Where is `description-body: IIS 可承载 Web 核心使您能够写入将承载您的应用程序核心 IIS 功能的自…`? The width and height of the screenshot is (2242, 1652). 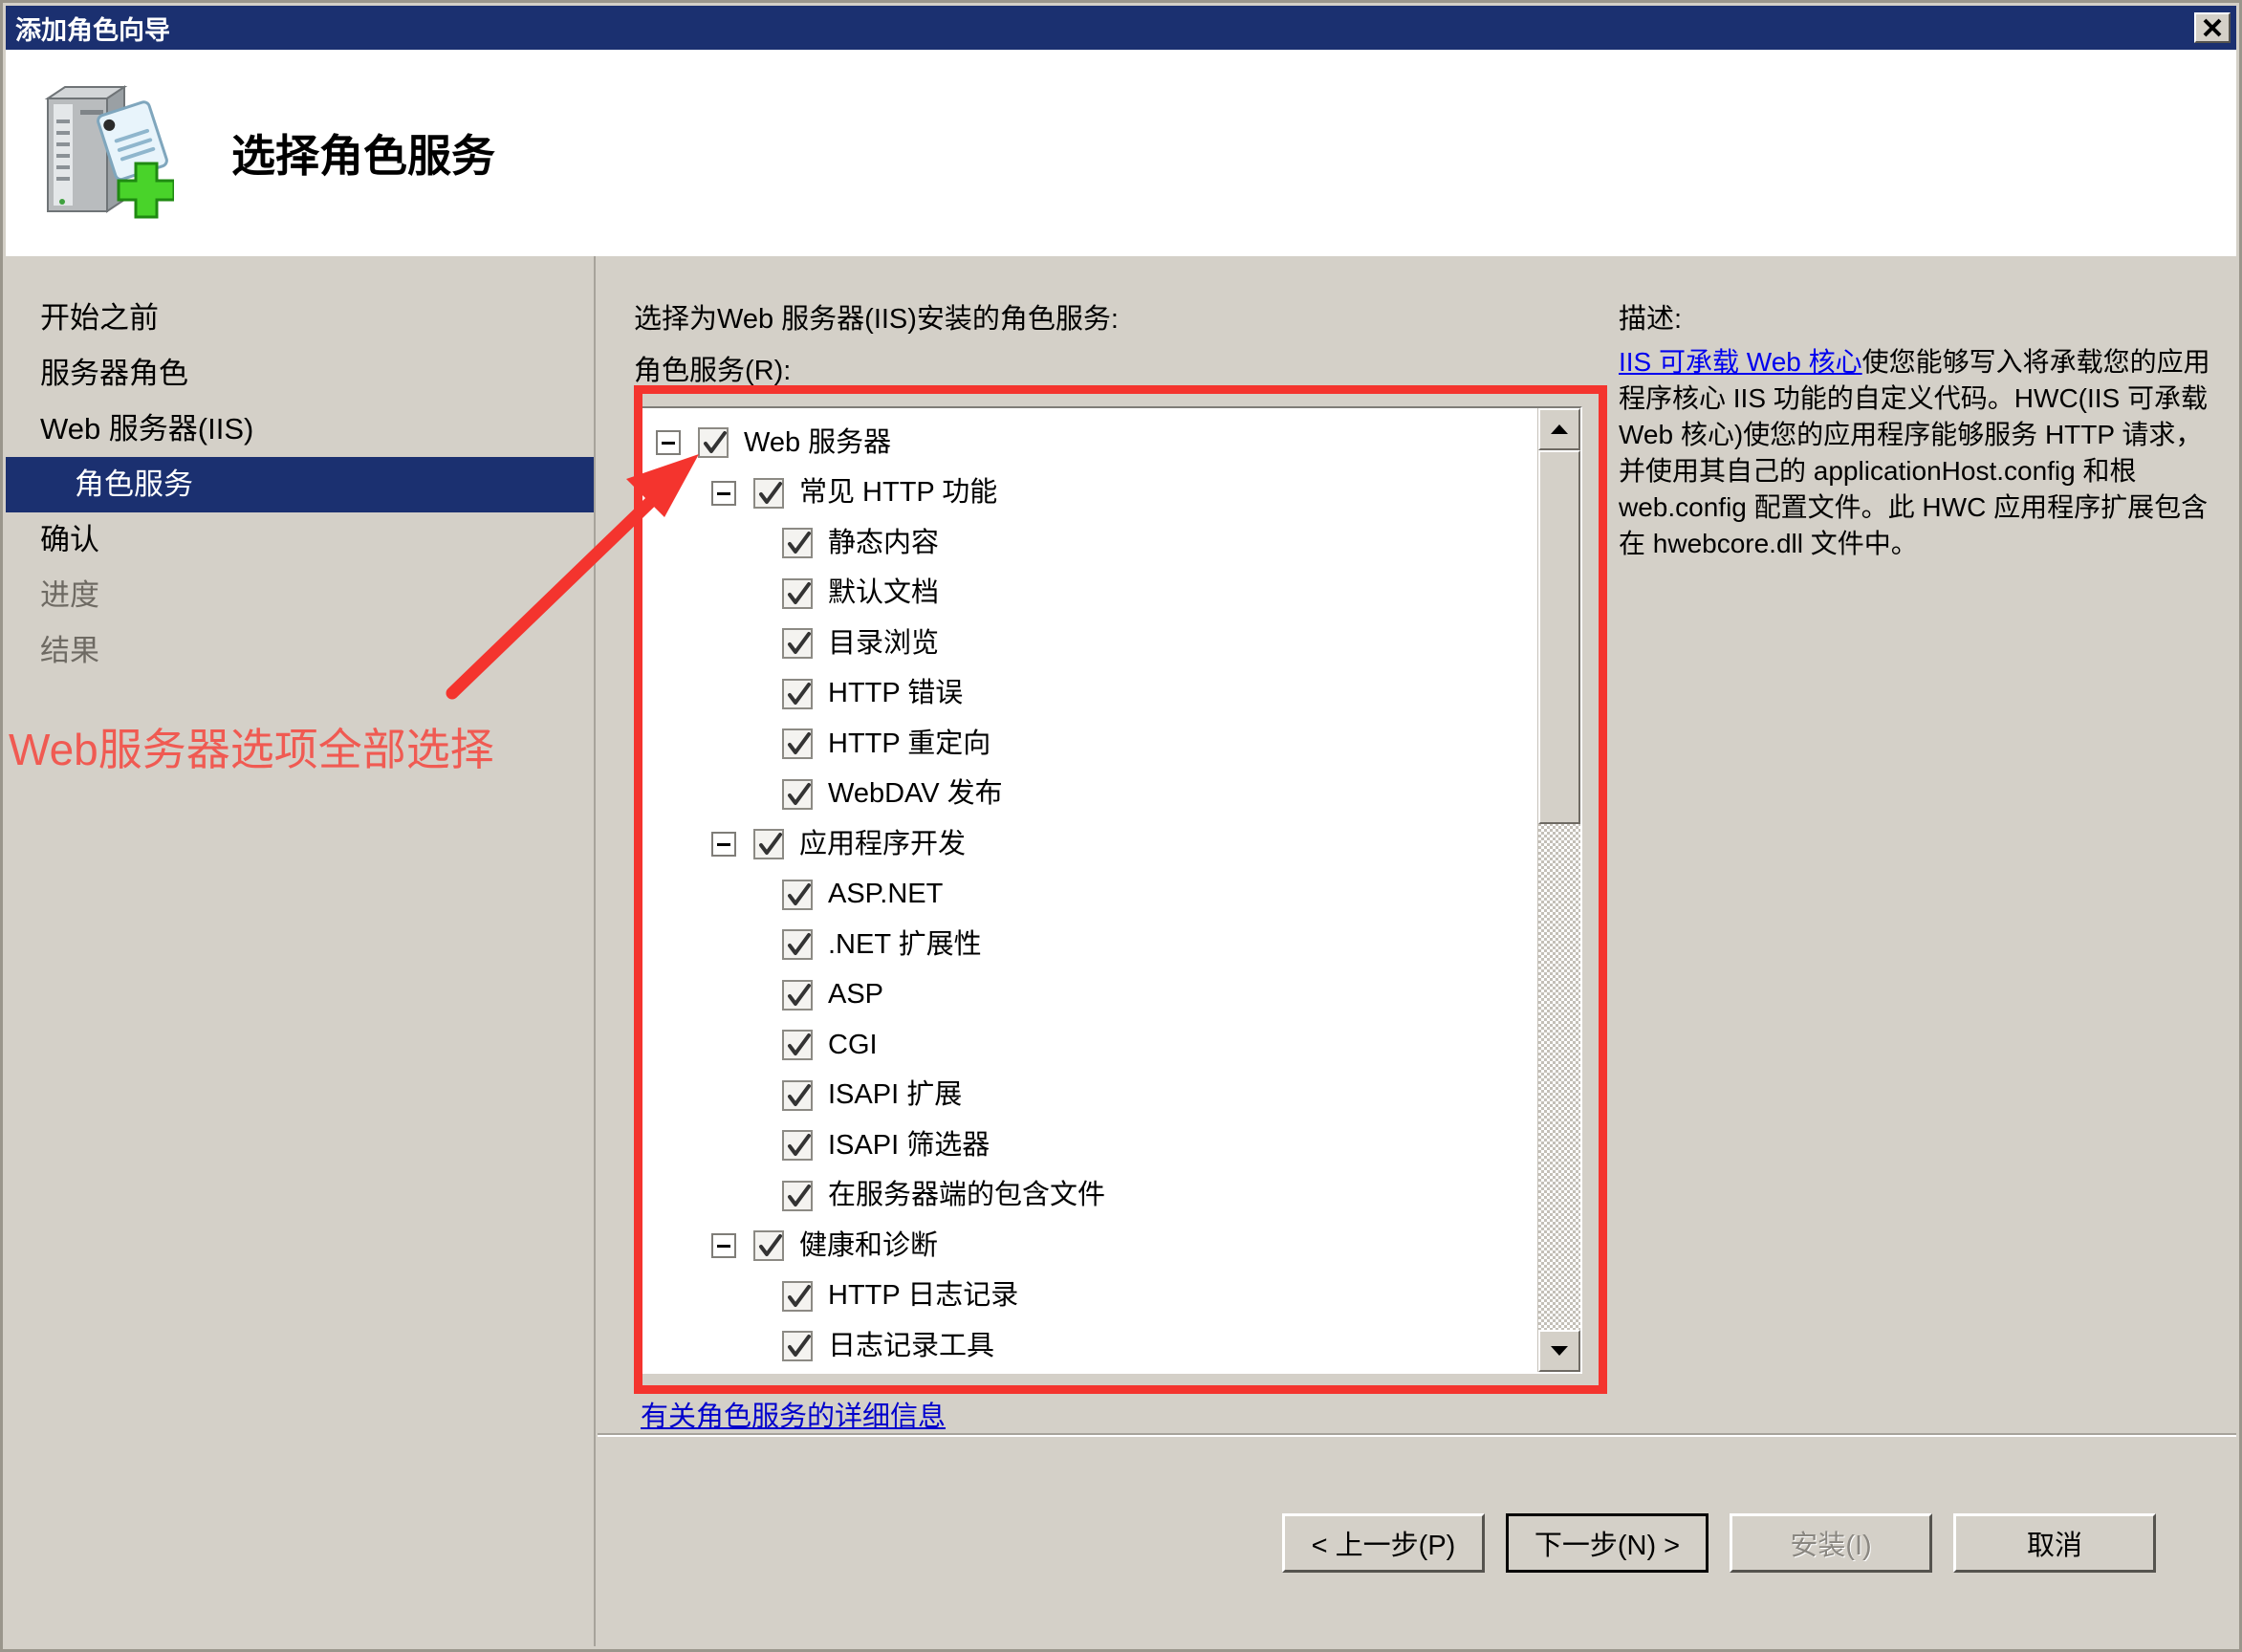 description-body: IIS 可承载 Web 核心使您能够写入将承载您的应用程序核心 IIS 功能的自… is located at coordinates (1915, 453).